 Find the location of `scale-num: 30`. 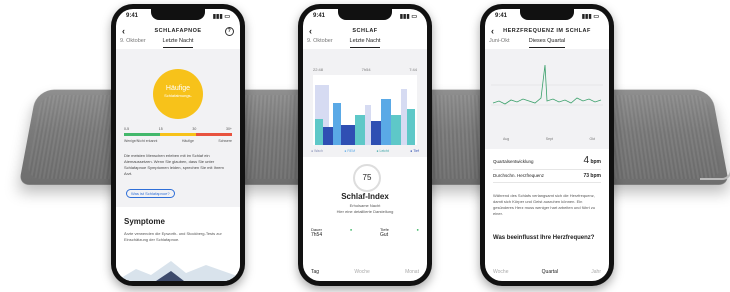

scale-num: 30 is located at coordinates (194, 129).